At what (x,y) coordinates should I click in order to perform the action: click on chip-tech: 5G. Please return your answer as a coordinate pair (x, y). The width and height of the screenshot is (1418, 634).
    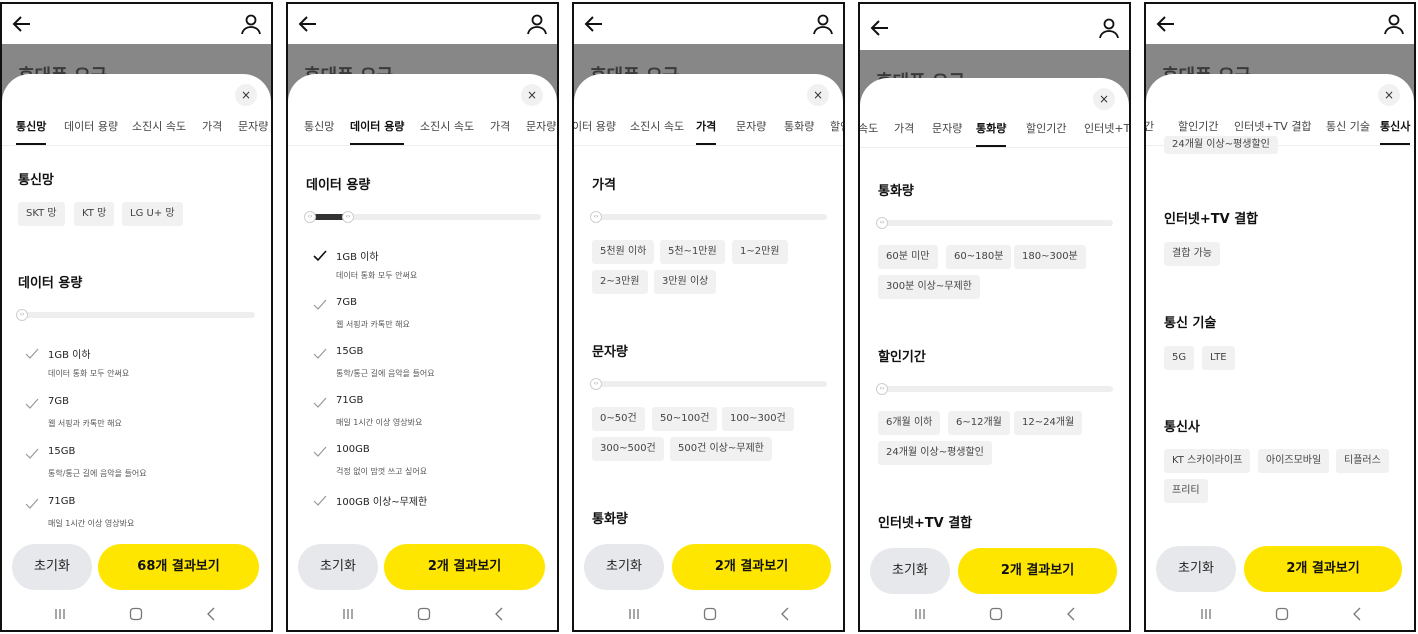
    Looking at the image, I should click on (1179, 358).